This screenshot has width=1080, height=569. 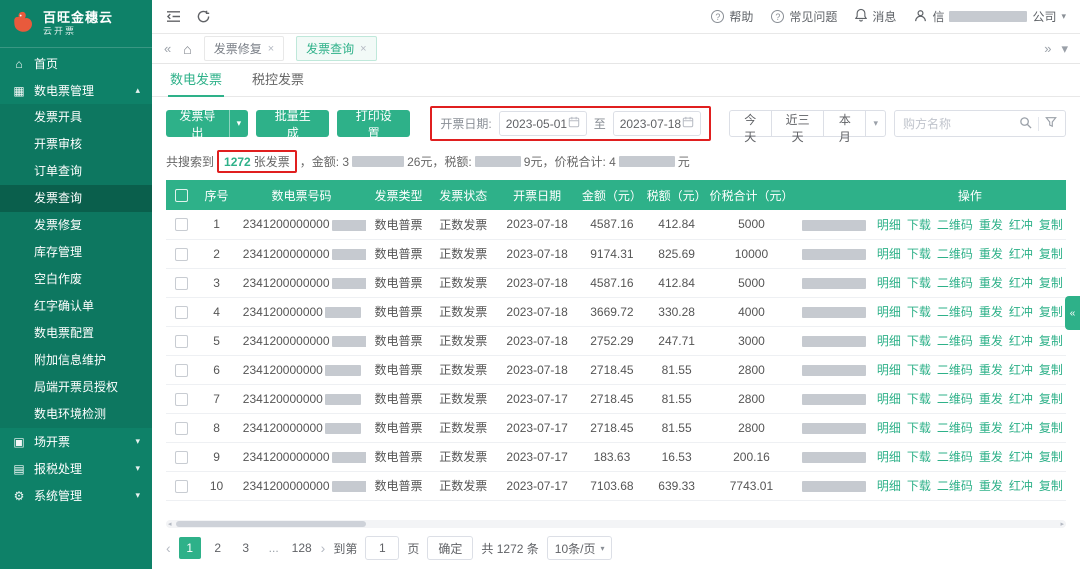 I want to click on page-size-select: 10条/页 ▾, so click(x=579, y=548).